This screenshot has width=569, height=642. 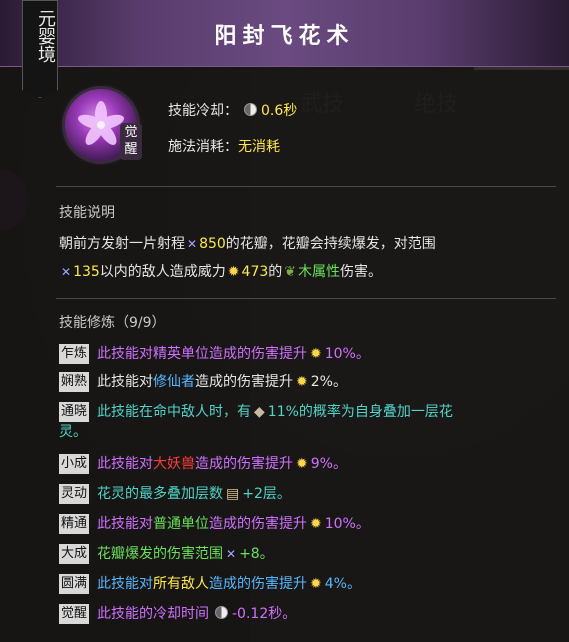 I want to click on realm-label: 元婴境, so click(x=45, y=36).